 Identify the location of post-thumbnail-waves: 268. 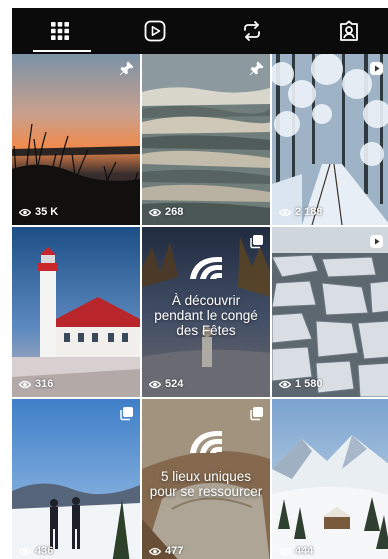
(206, 139).